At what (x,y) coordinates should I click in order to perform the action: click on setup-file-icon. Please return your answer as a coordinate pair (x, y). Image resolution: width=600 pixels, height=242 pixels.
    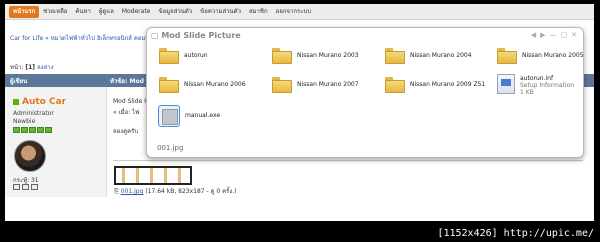
    Looking at the image, I should click on (506, 84).